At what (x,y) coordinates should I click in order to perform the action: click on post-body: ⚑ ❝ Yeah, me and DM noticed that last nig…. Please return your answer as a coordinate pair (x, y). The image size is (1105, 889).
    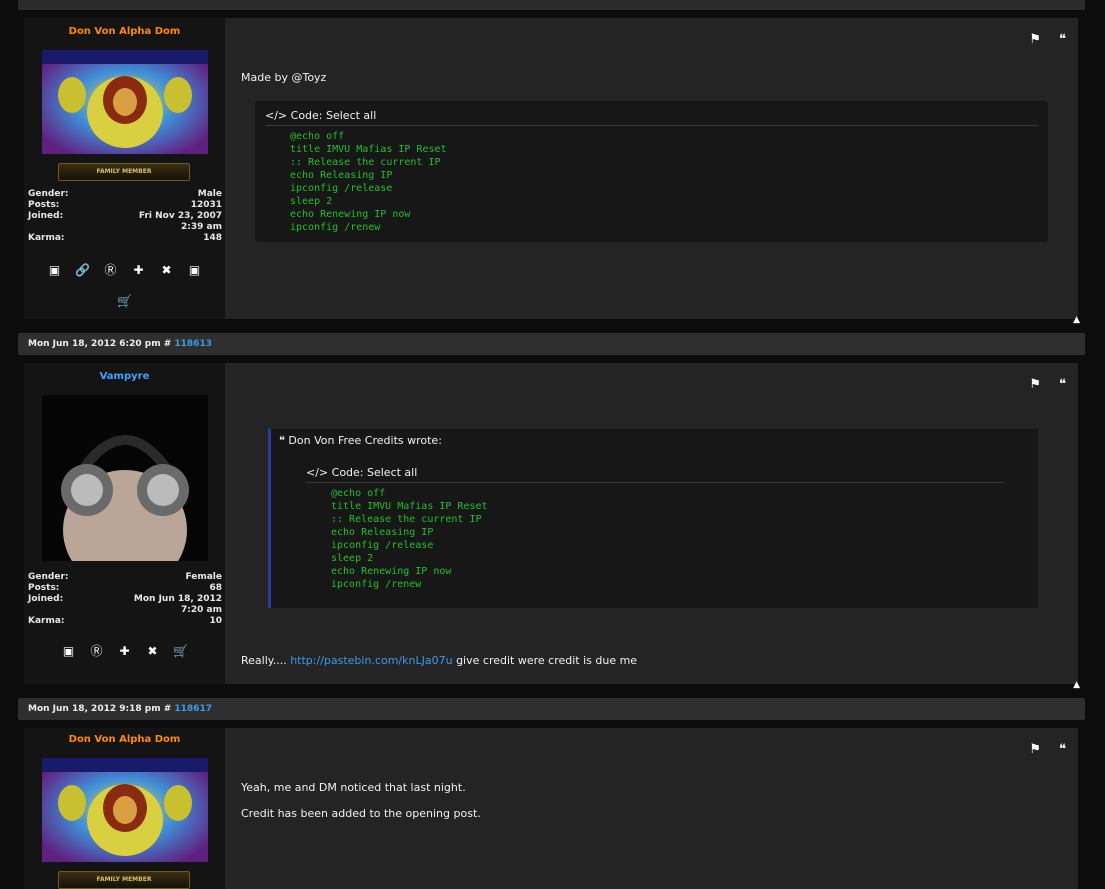
    Looking at the image, I should click on (651, 808).